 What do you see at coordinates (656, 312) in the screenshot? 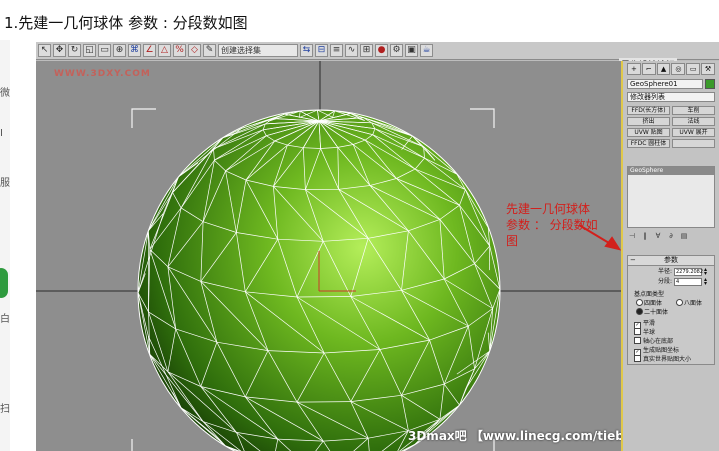
I see `radio-label: 二十面体` at bounding box center [656, 312].